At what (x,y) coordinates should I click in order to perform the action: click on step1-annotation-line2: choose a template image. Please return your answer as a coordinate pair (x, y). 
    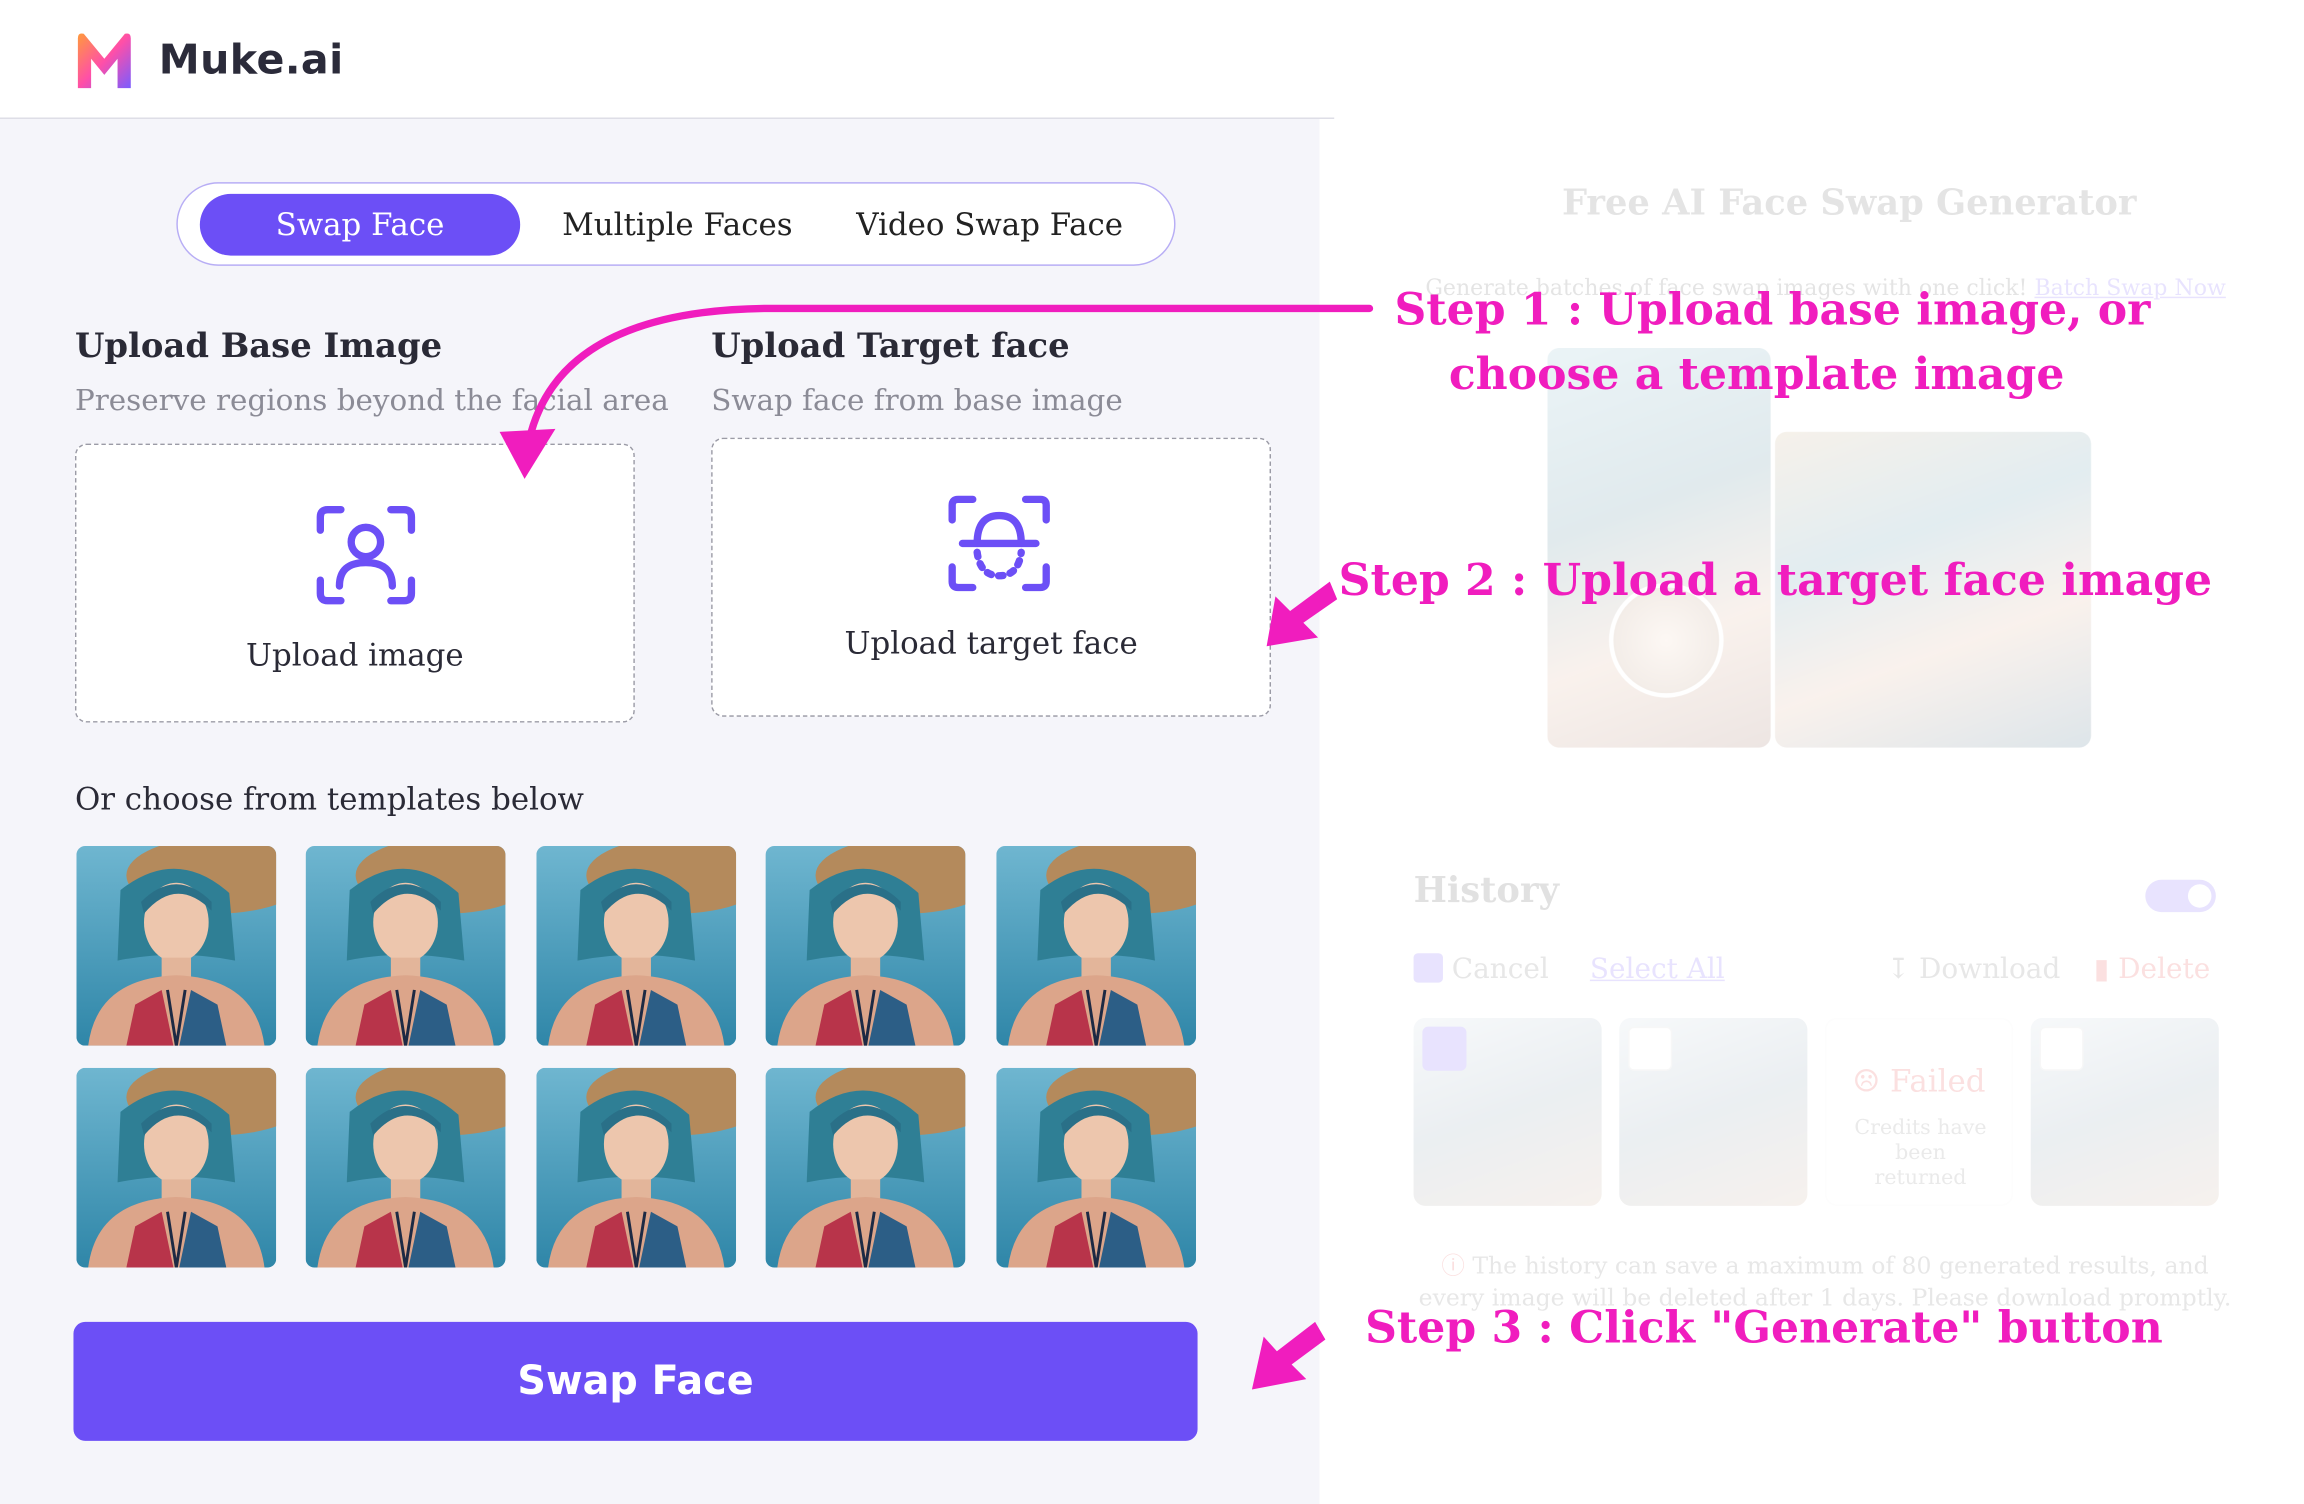
    Looking at the image, I should click on (1756, 375).